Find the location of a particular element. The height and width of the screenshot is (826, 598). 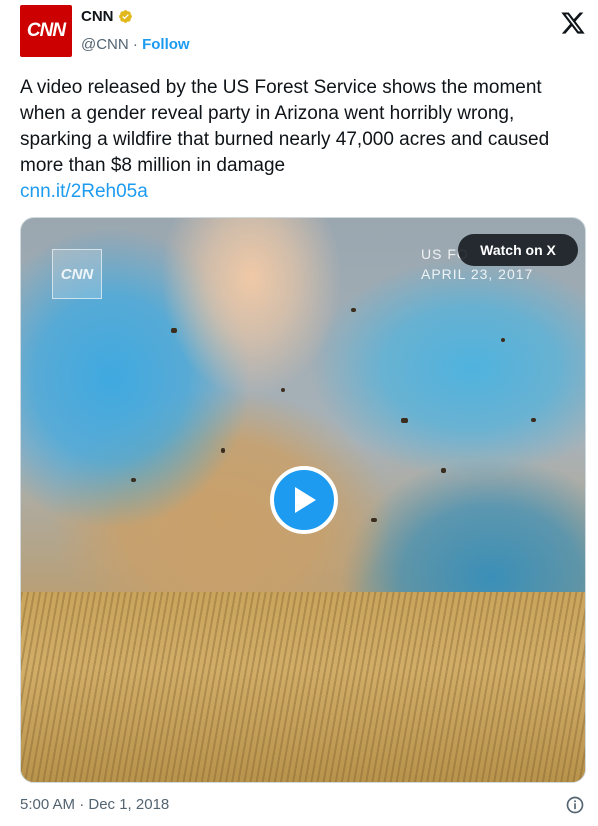

cnn-watermark: CNN is located at coordinates (77, 274).